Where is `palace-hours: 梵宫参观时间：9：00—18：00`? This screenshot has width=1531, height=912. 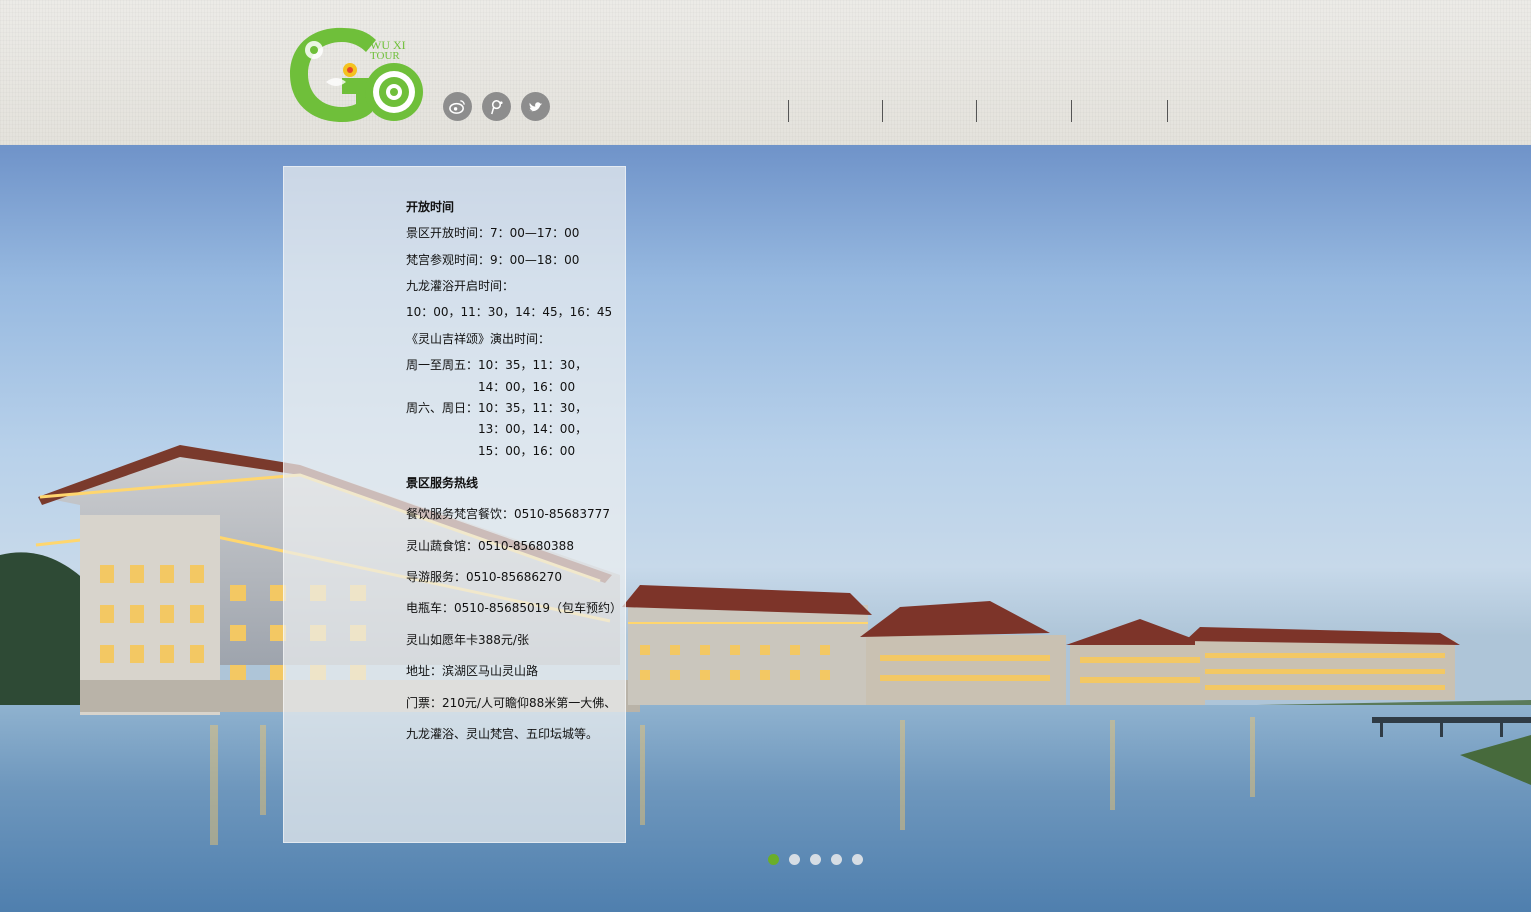 palace-hours: 梵宫参观时间：9：00—18：00 is located at coordinates (493, 260).